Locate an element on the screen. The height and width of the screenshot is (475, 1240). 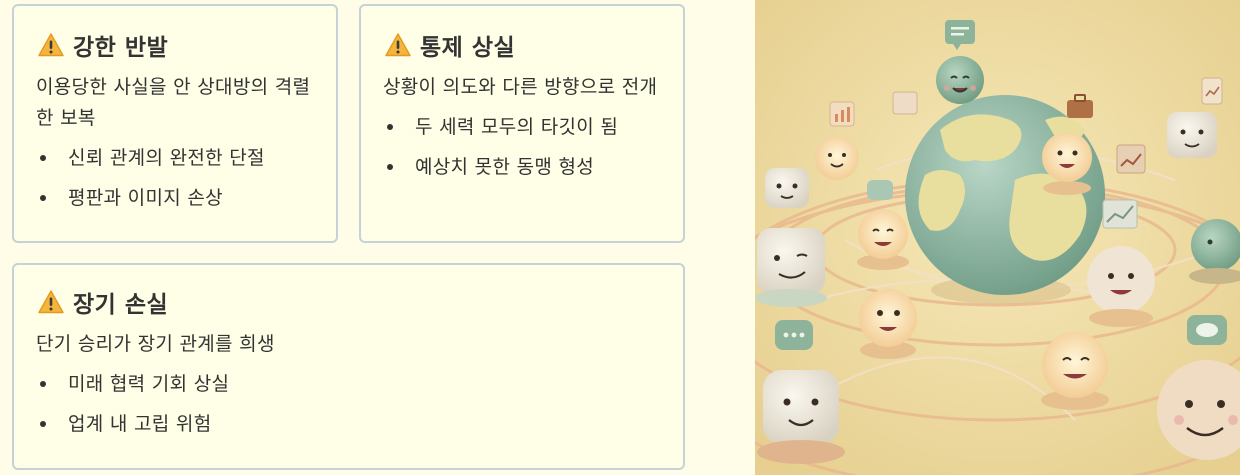
card-bullet-list: 두 세력 모두의 타깃이 됨 예상치 못한 동맹 형성 is located at coordinates (522, 147).